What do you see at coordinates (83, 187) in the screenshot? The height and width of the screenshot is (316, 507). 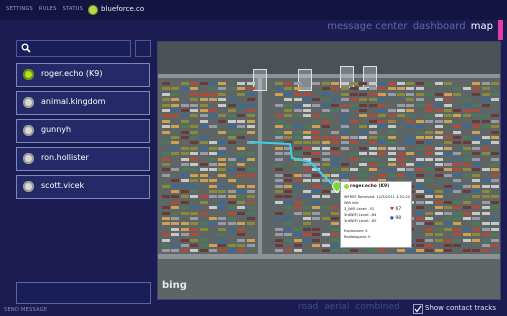 I see `contact-item: scott.vicek` at bounding box center [83, 187].